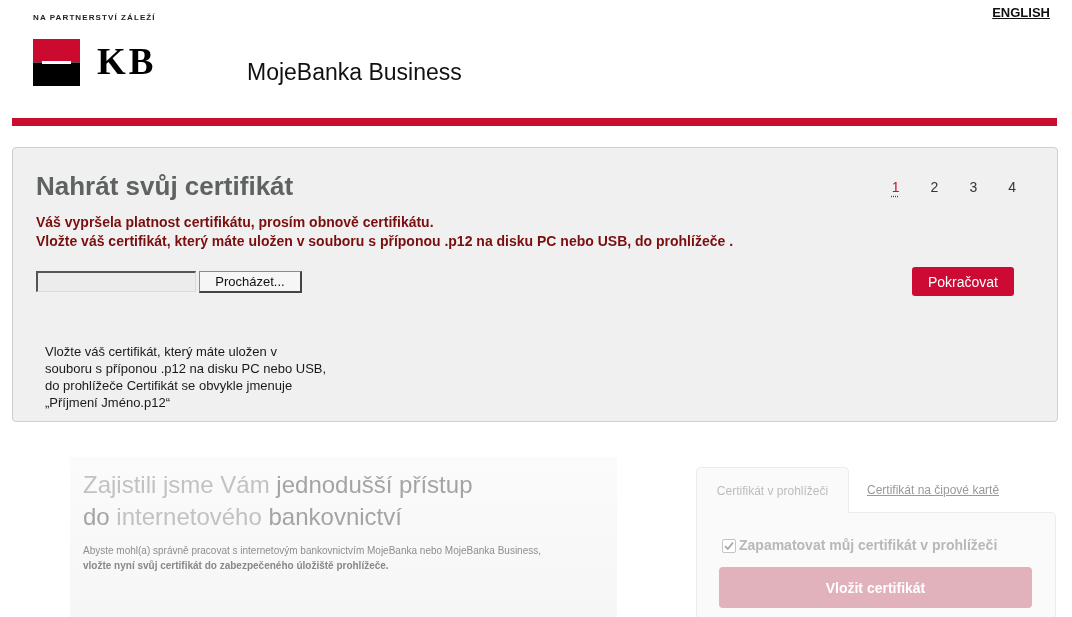  What do you see at coordinates (94, 18) in the screenshot?
I see `tagline: NA PARTNERSTVÍ ZÁLEŽÍ` at bounding box center [94, 18].